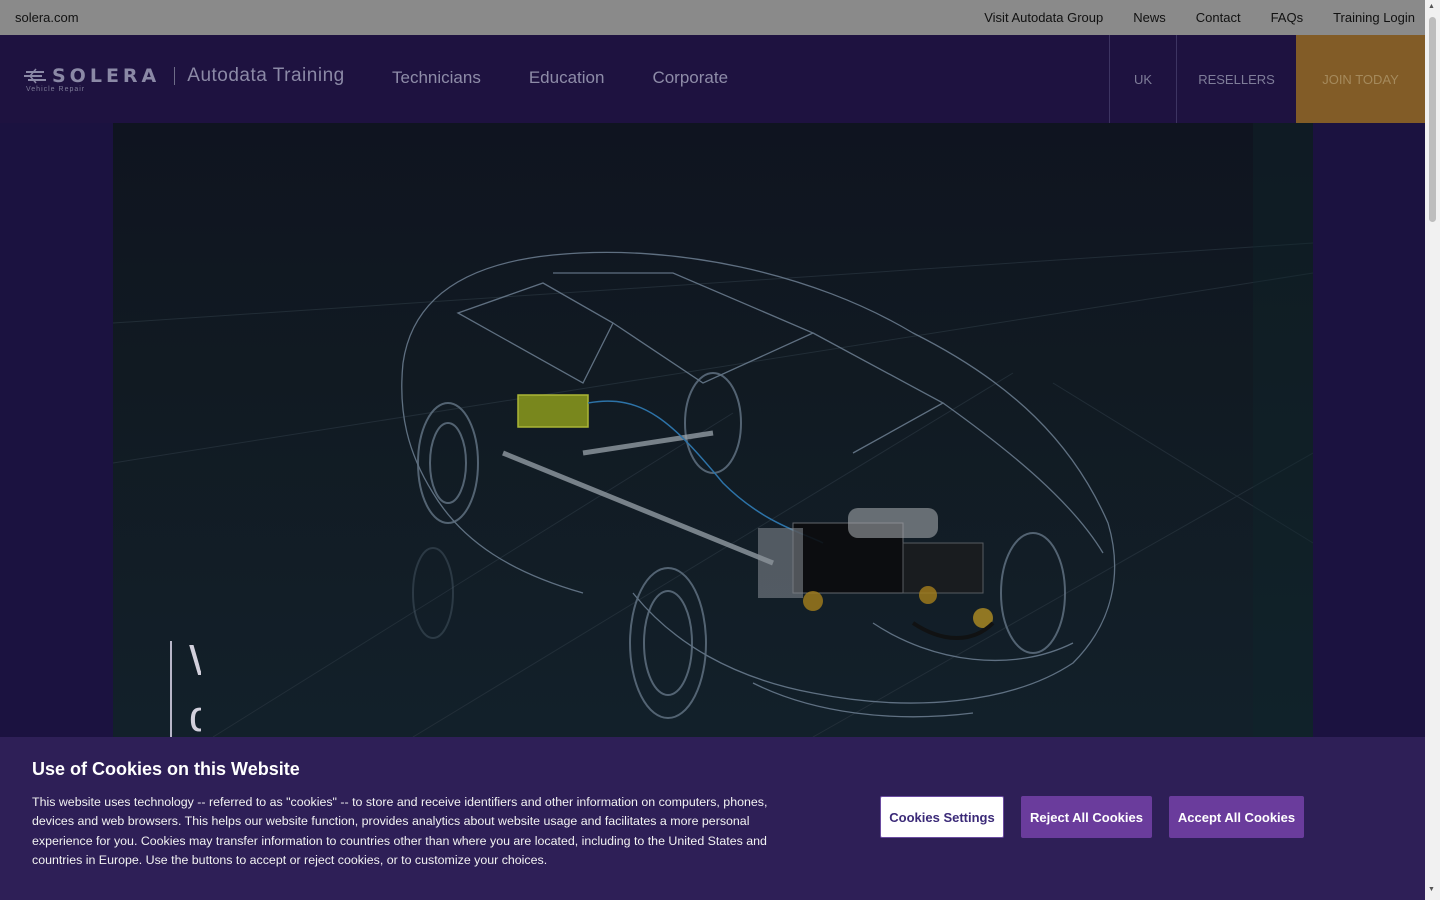 This screenshot has width=1440, height=900. What do you see at coordinates (567, 78) in the screenshot?
I see `nav-education: Education` at bounding box center [567, 78].